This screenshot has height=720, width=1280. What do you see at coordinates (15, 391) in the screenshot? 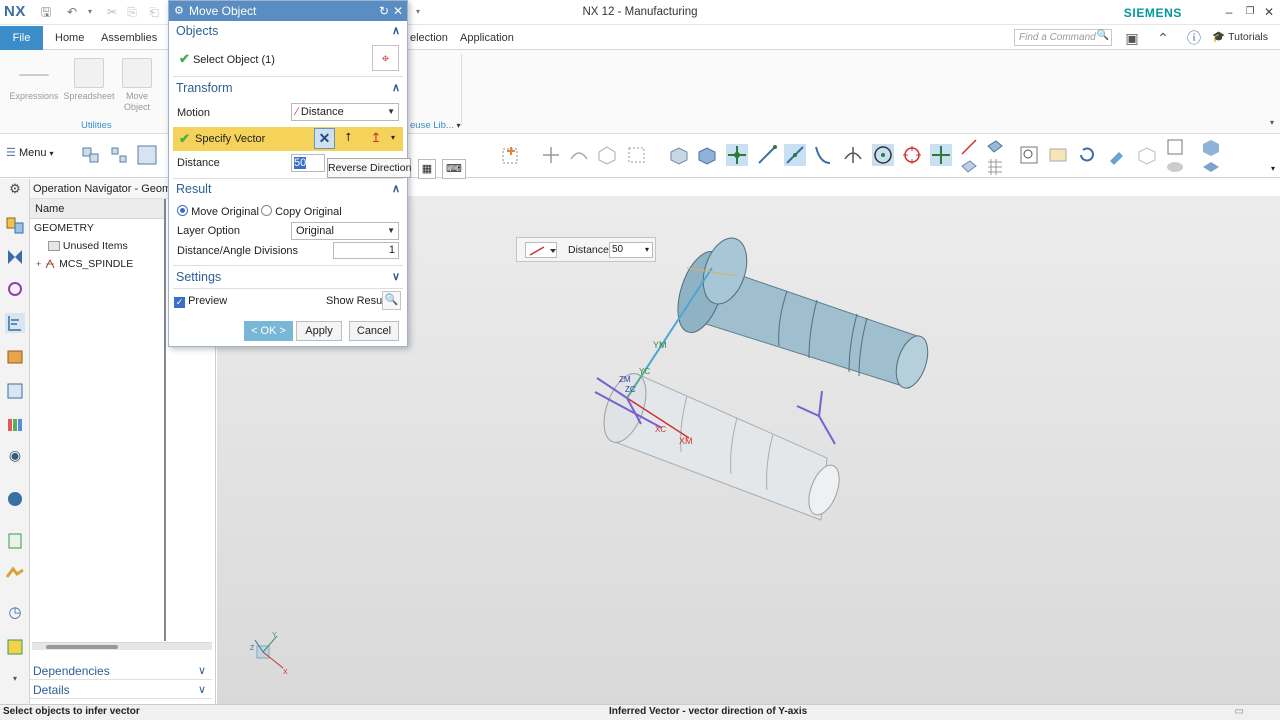
I see `hd3d-tools-icon` at bounding box center [15, 391].